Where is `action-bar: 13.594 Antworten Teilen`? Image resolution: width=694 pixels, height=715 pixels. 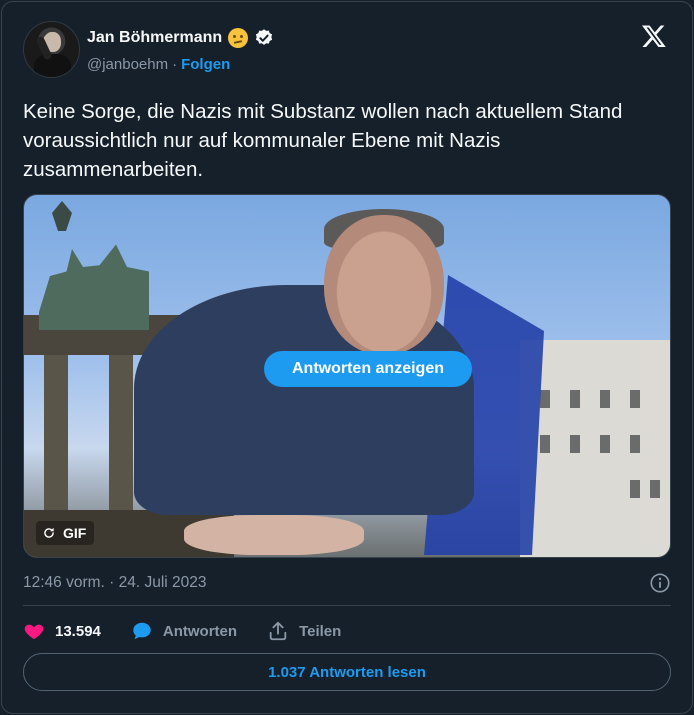
action-bar: 13.594 Antworten Teilen is located at coordinates (197, 631).